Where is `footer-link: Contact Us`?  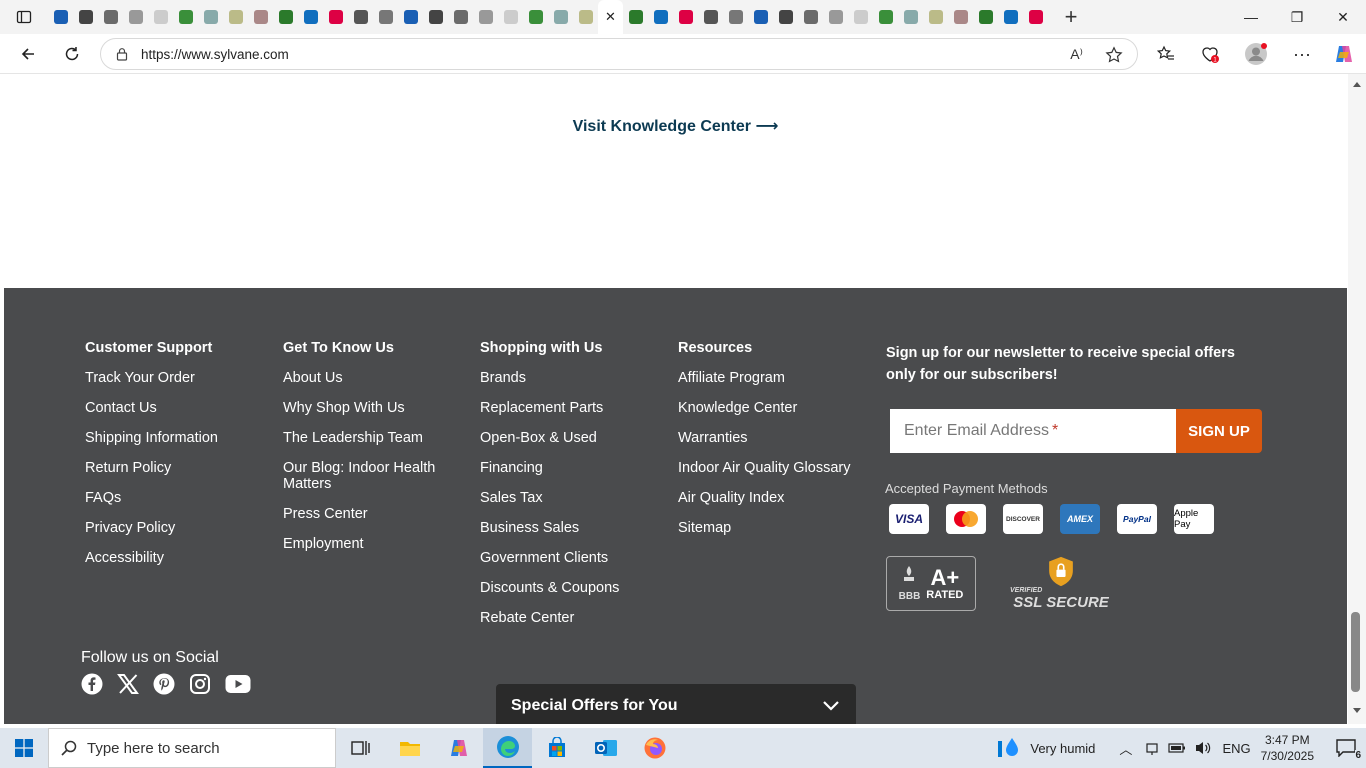
footer-link: Contact Us is located at coordinates (180, 408).